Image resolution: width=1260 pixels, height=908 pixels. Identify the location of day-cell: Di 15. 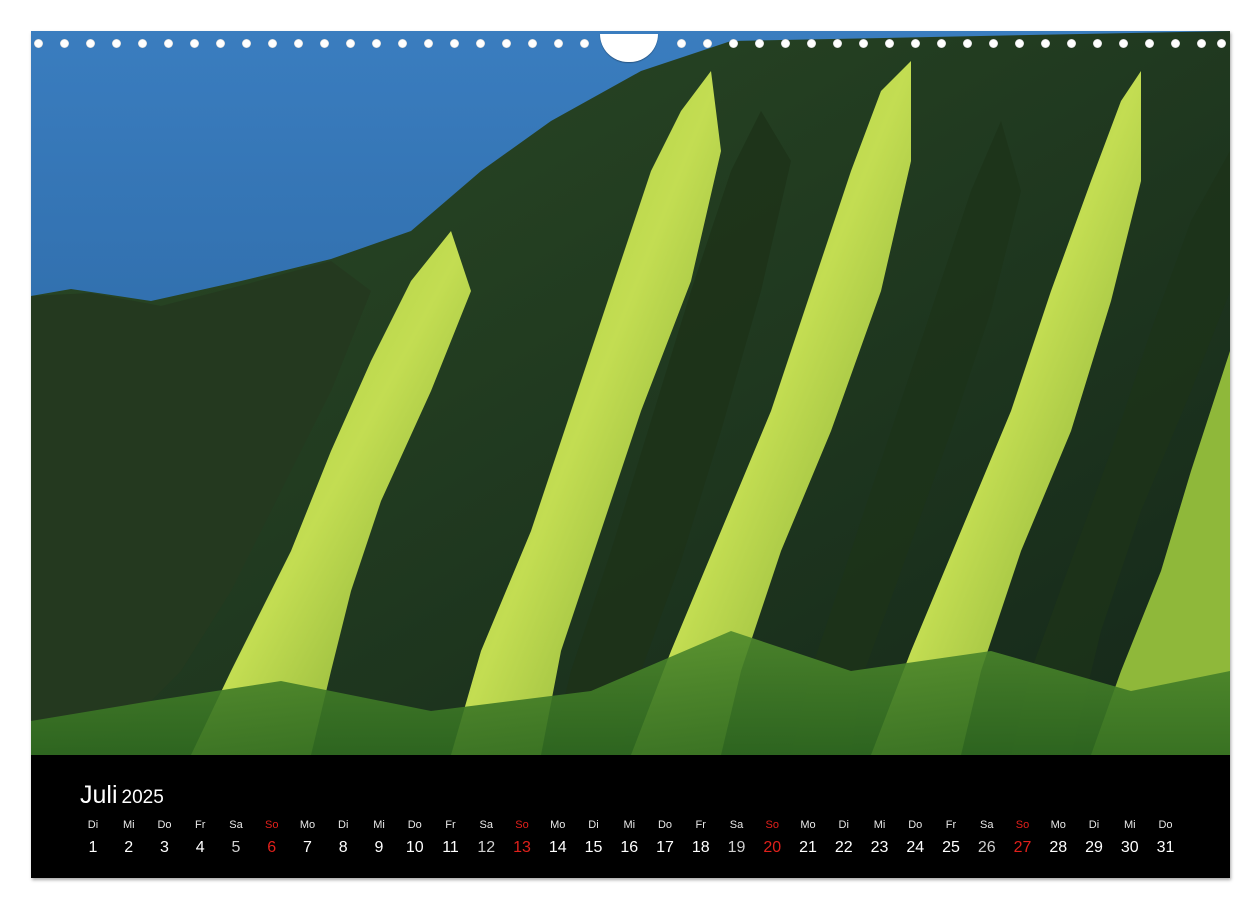
(594, 837).